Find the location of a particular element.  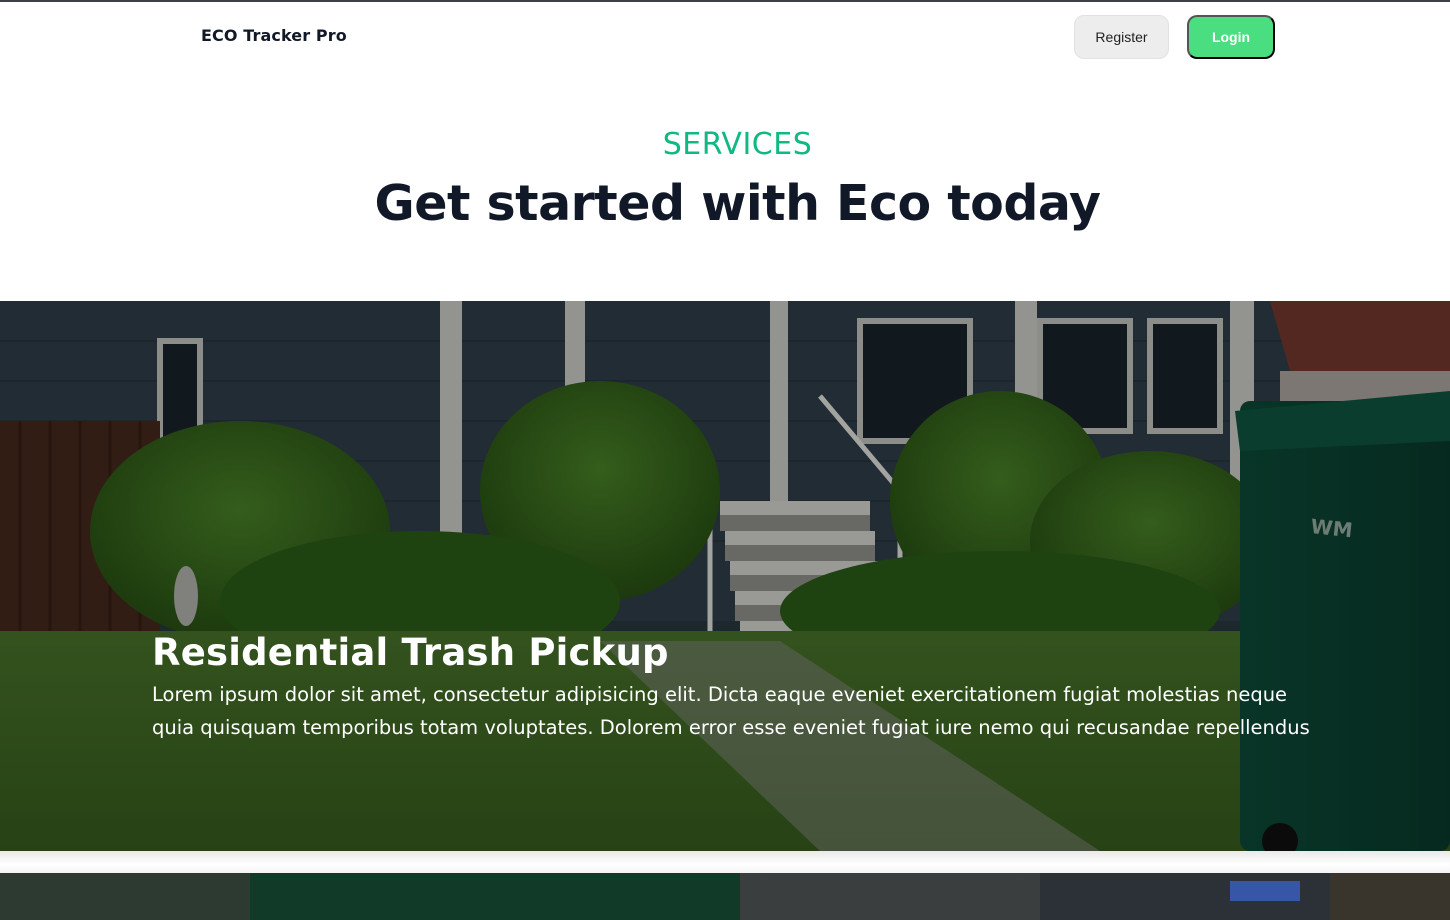

section-eyebrow: SERVICES is located at coordinates (737, 144).